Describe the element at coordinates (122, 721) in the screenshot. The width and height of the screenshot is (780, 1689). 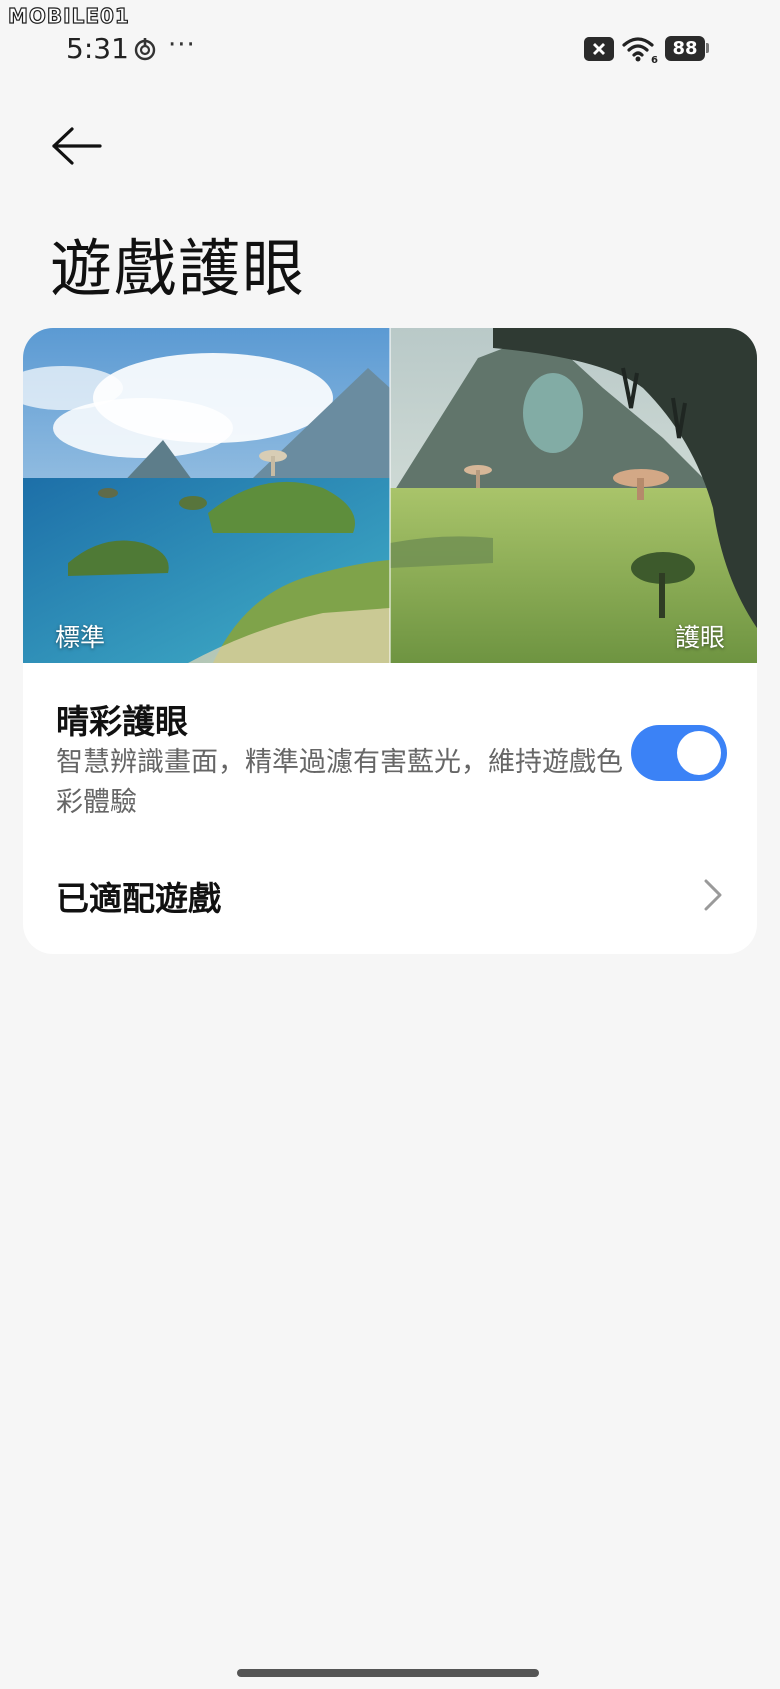
I see `setting-title: 晴彩護眼` at that location.